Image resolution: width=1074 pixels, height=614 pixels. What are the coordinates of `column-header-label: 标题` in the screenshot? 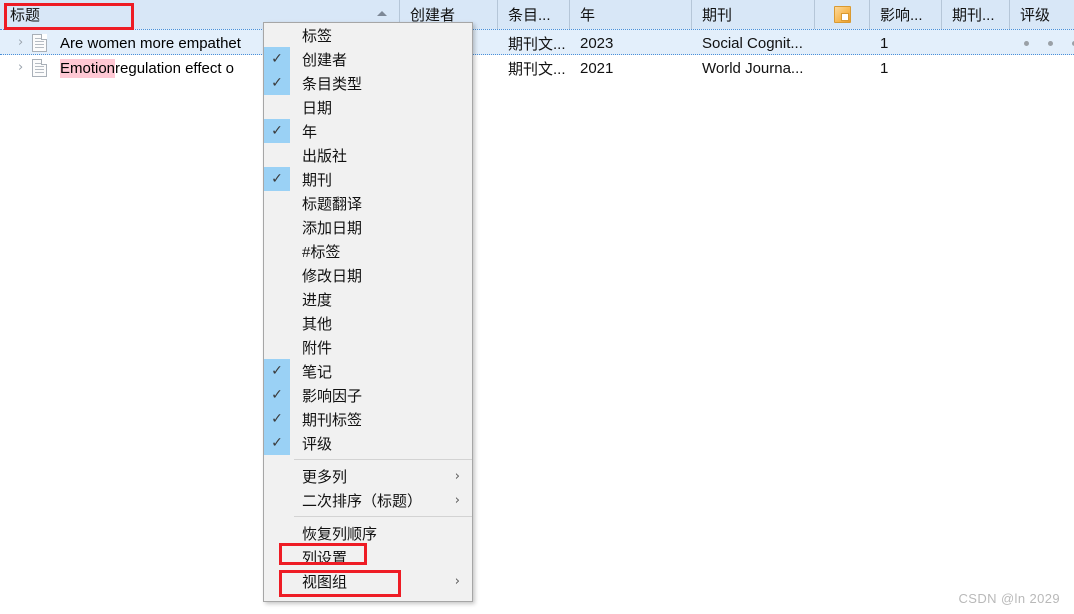 It's located at (25, 15).